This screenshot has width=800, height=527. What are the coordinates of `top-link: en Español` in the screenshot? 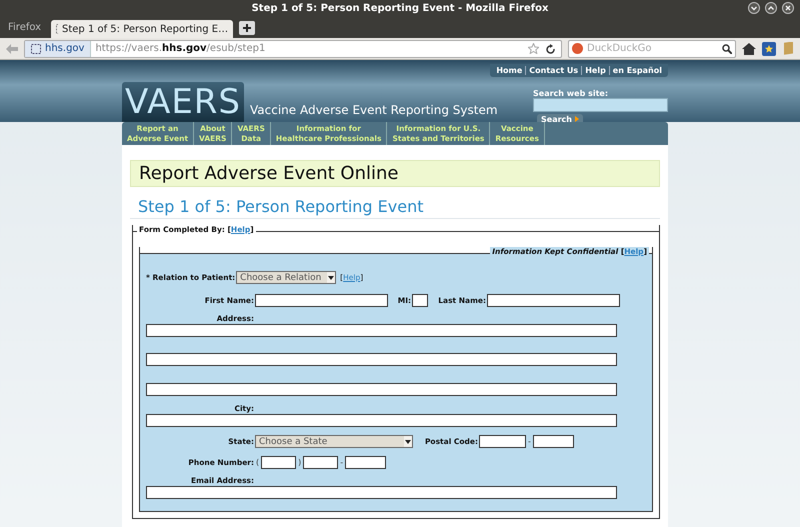 It's located at (636, 70).